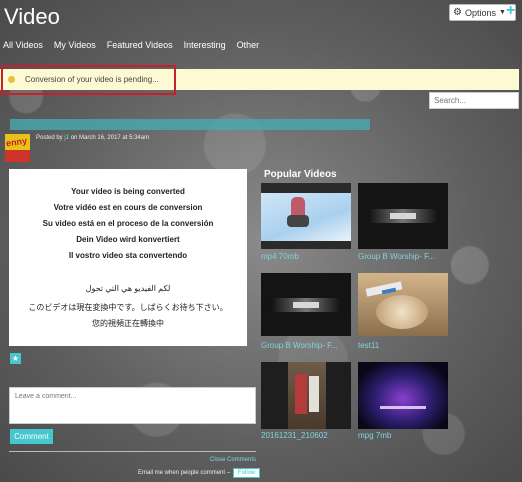  I want to click on convert-line-de: Dein Video wird konvertiert, so click(128, 239).